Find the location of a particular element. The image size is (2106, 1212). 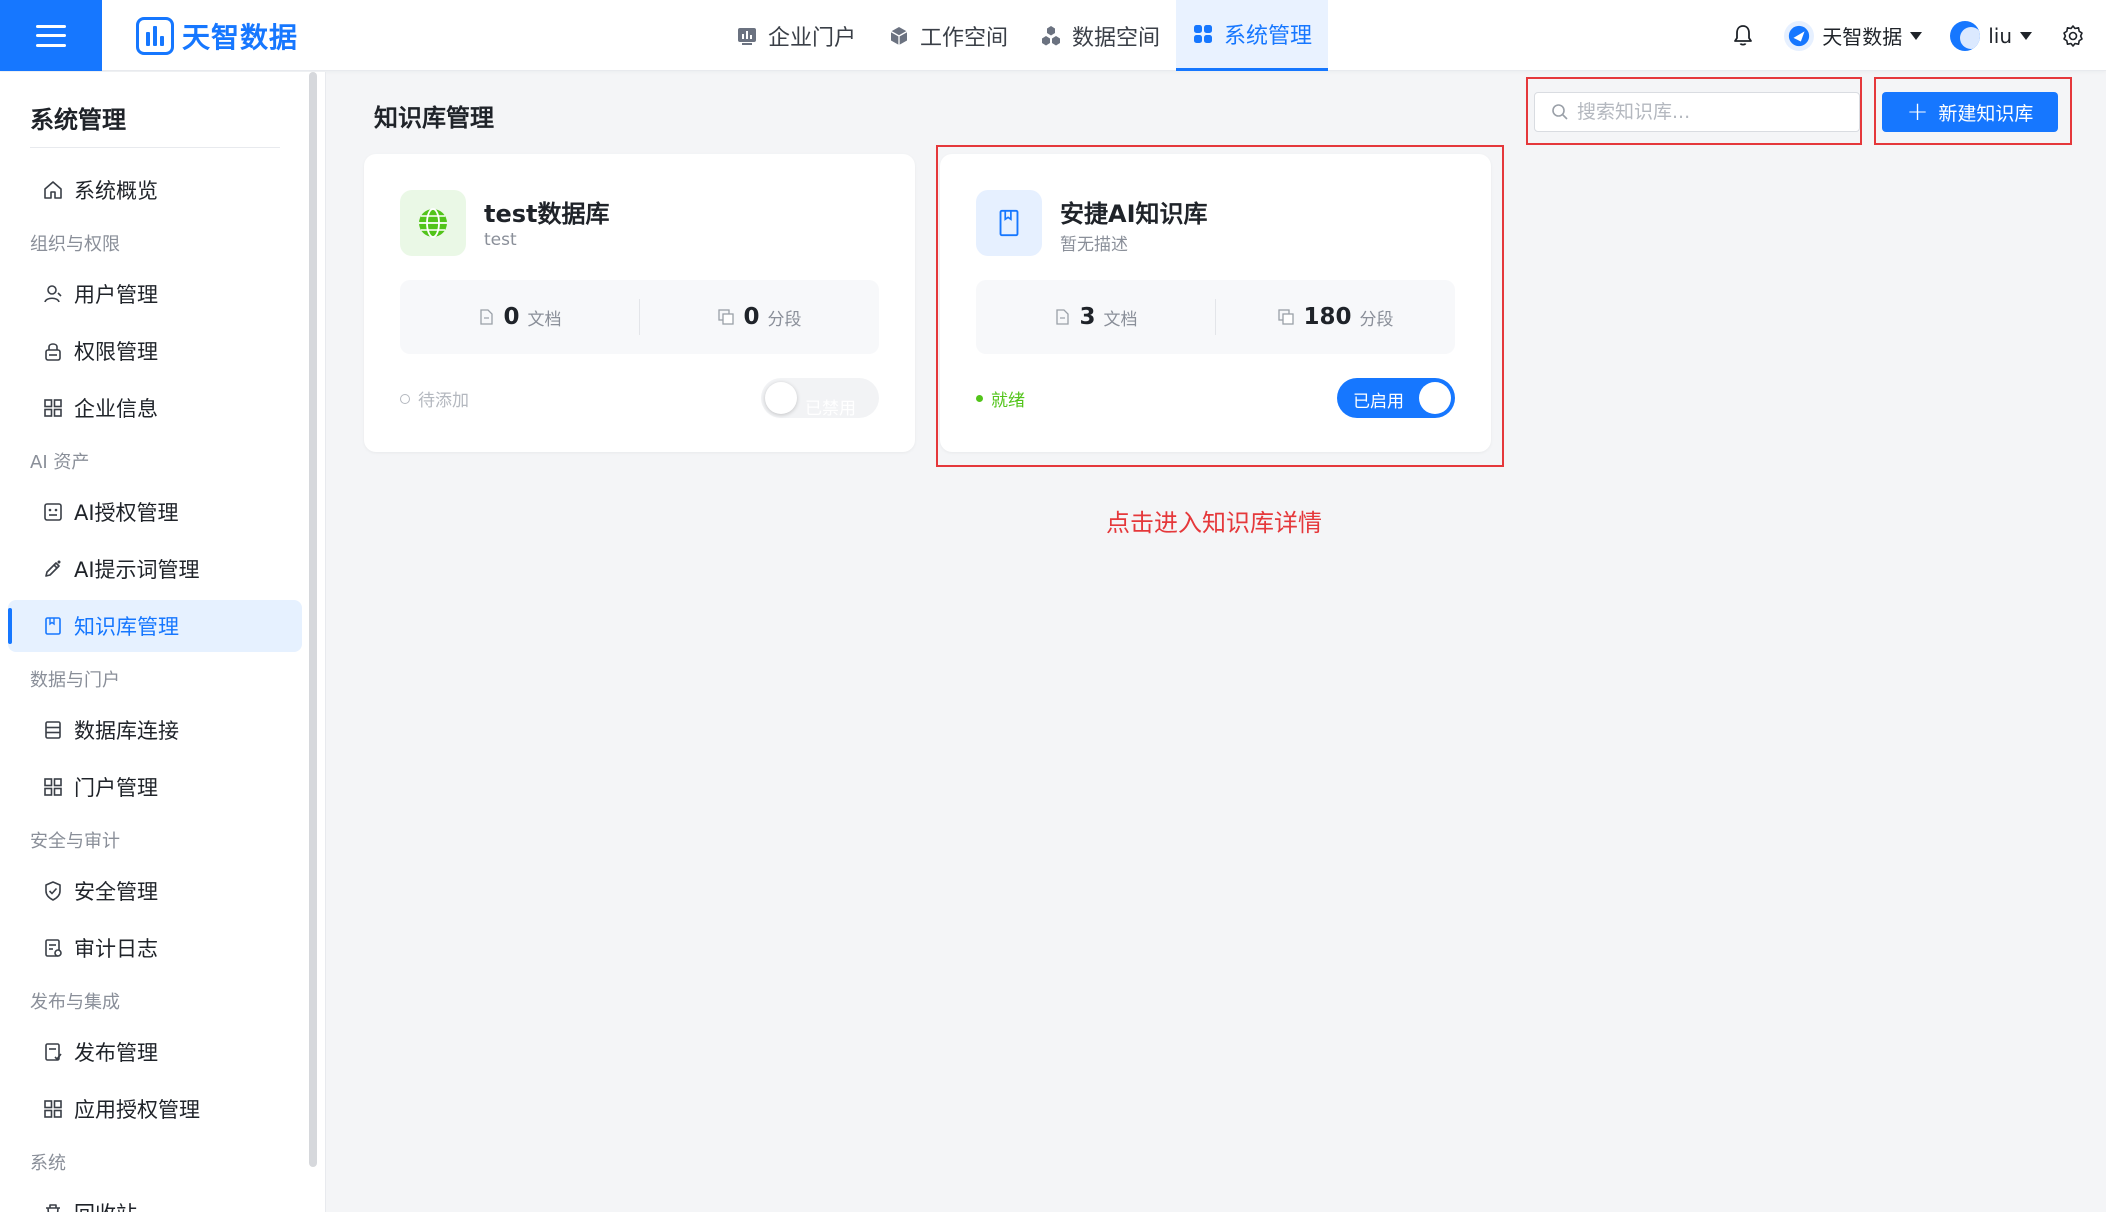

card-description: 暂无描述 is located at coordinates (1094, 245).